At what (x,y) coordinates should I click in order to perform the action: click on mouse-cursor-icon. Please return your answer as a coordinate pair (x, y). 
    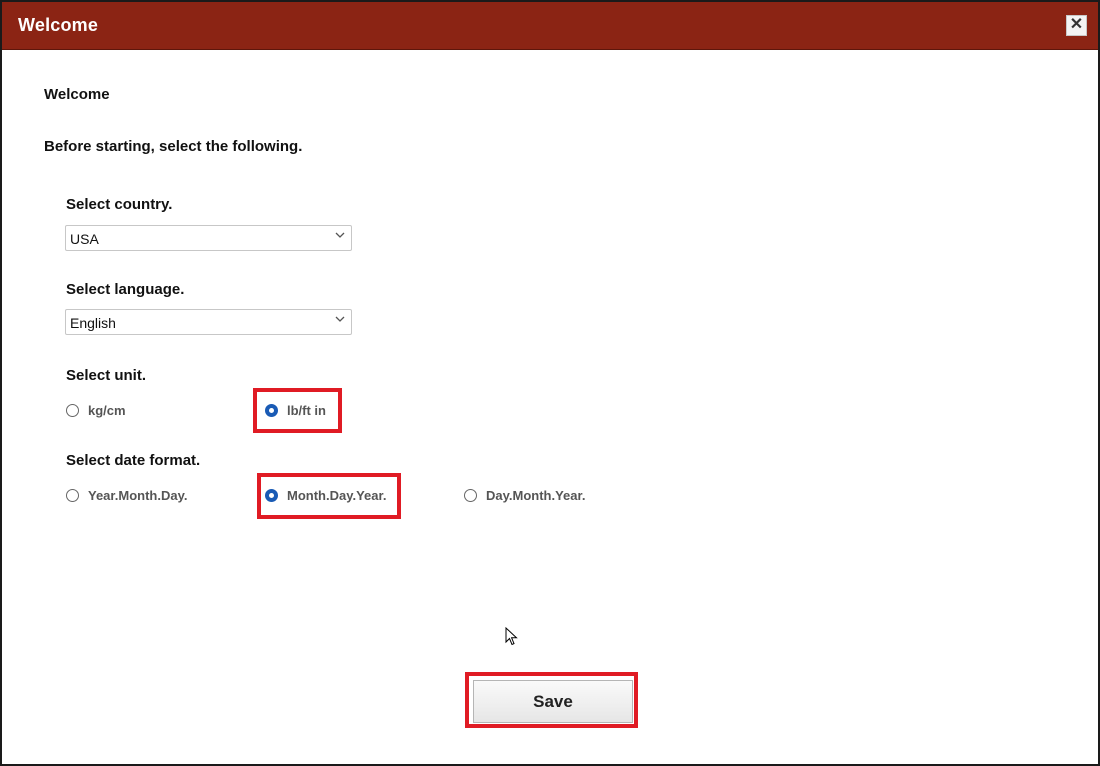
    Looking at the image, I should click on (511, 636).